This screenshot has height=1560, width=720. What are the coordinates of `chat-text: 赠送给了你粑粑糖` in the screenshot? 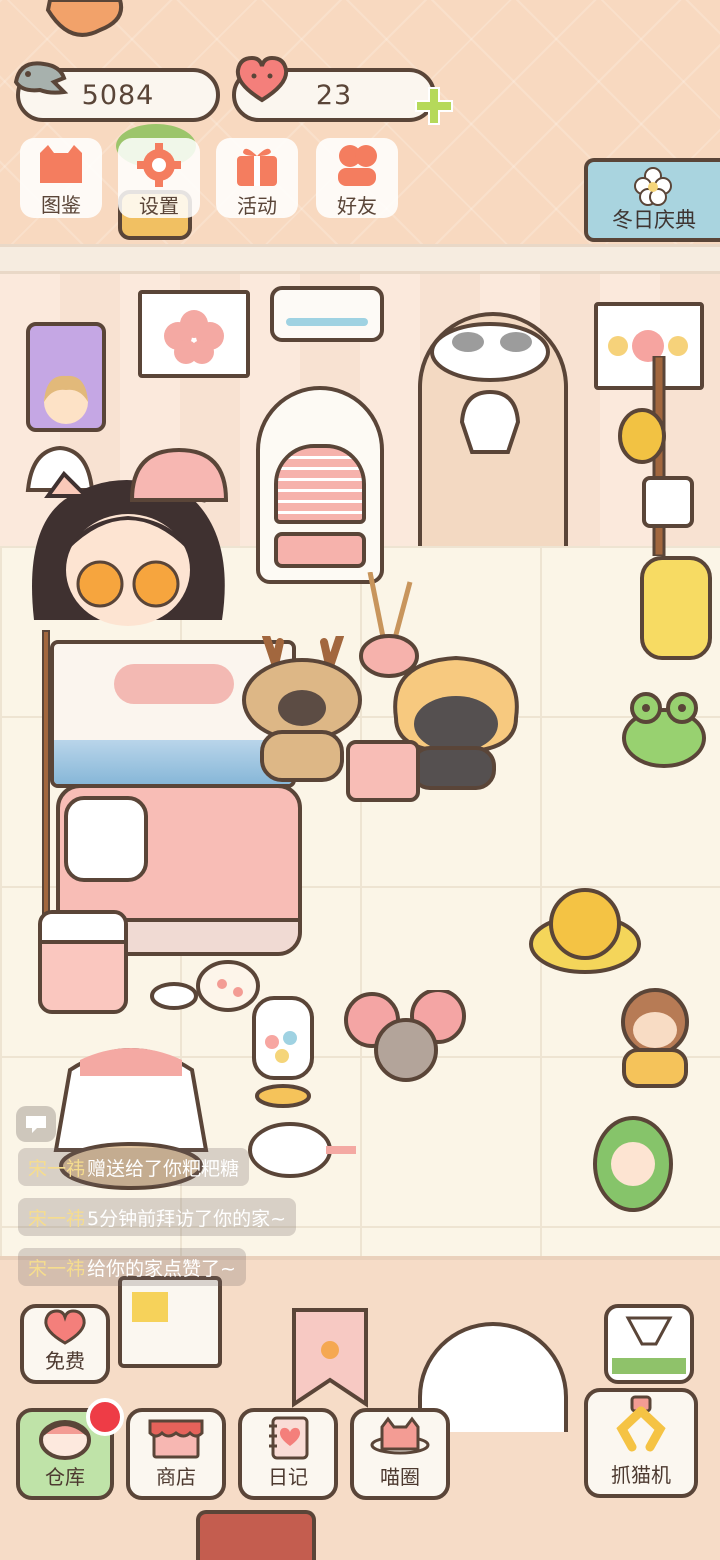 It's located at (163, 1168).